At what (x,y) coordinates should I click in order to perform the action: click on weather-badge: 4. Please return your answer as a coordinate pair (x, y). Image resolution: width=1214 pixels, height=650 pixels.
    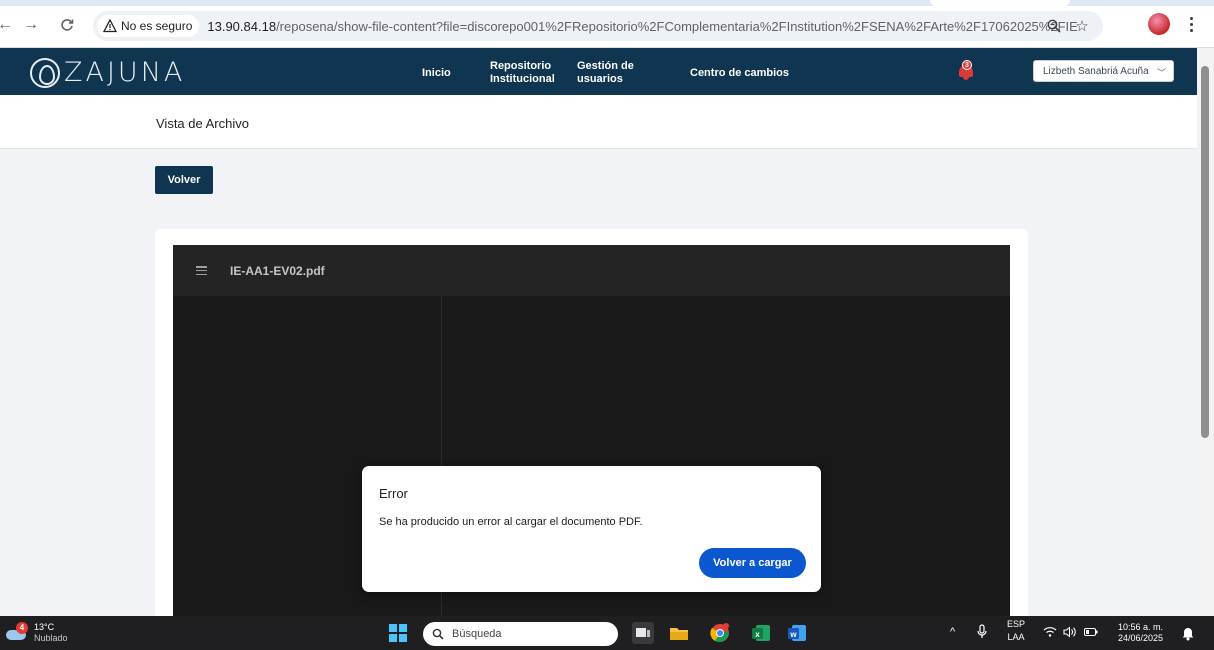
    Looking at the image, I should click on (22, 628).